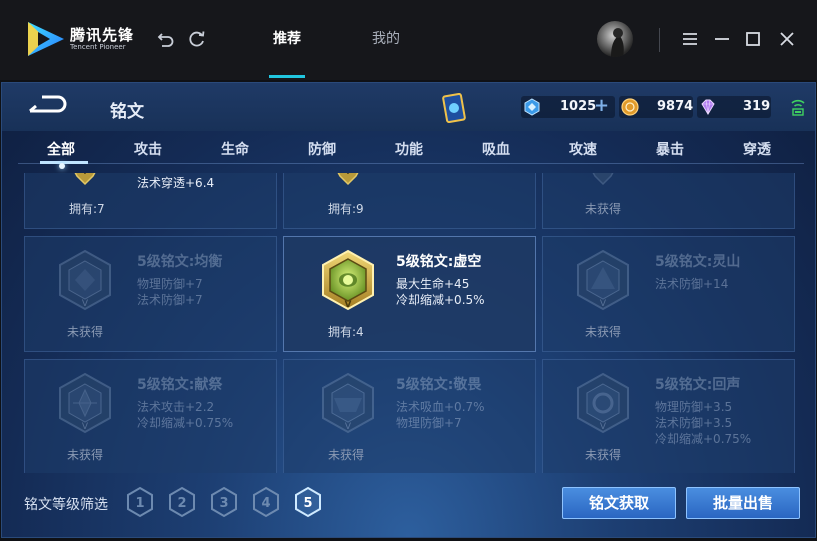 The height and width of the screenshot is (541, 817). What do you see at coordinates (656, 107) in the screenshot?
I see `gold-currency: 9874` at bounding box center [656, 107].